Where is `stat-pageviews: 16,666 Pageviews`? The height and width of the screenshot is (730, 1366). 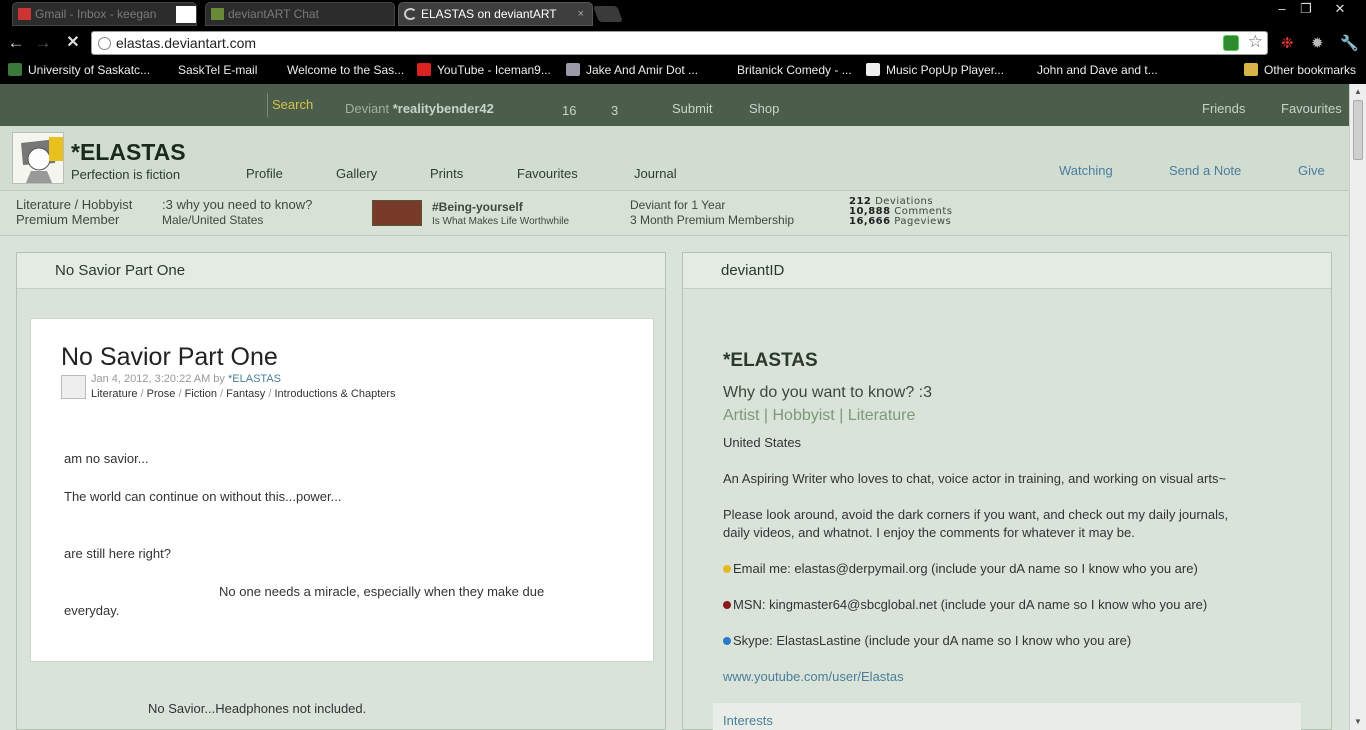
stat-pageviews: 16,666 Pageviews is located at coordinates (900, 221).